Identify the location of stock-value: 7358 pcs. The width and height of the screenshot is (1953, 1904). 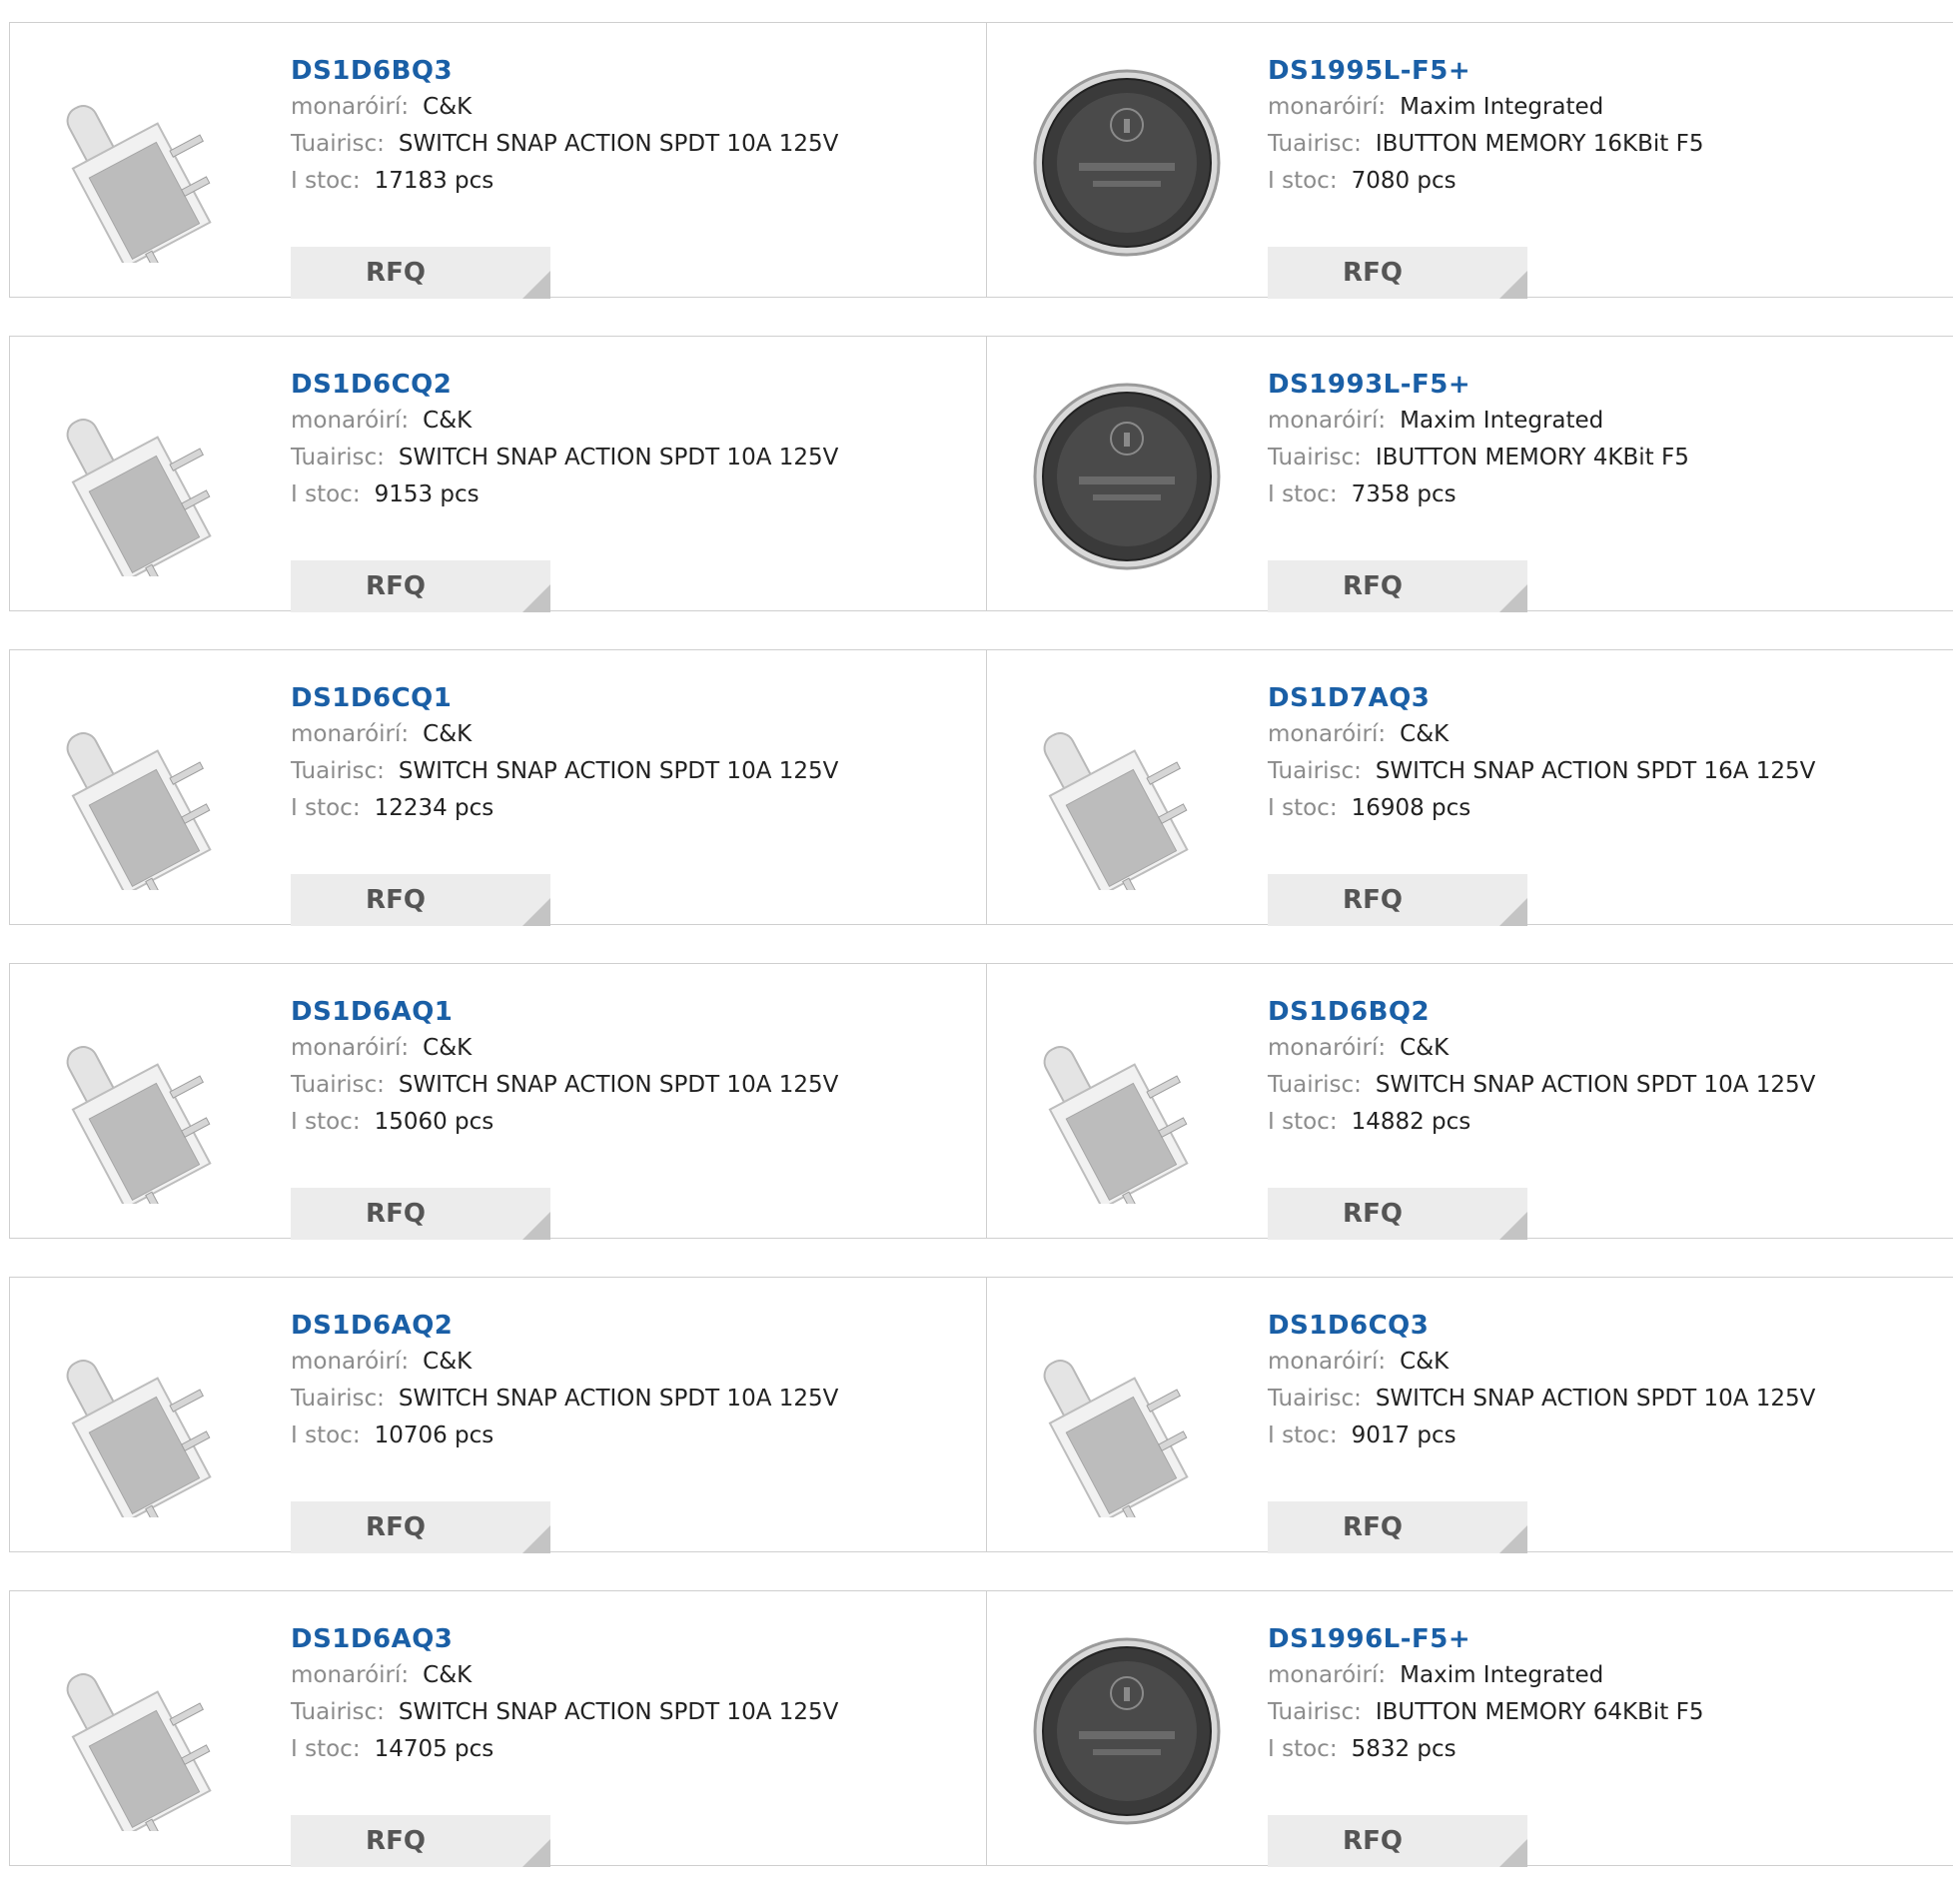
(1404, 494).